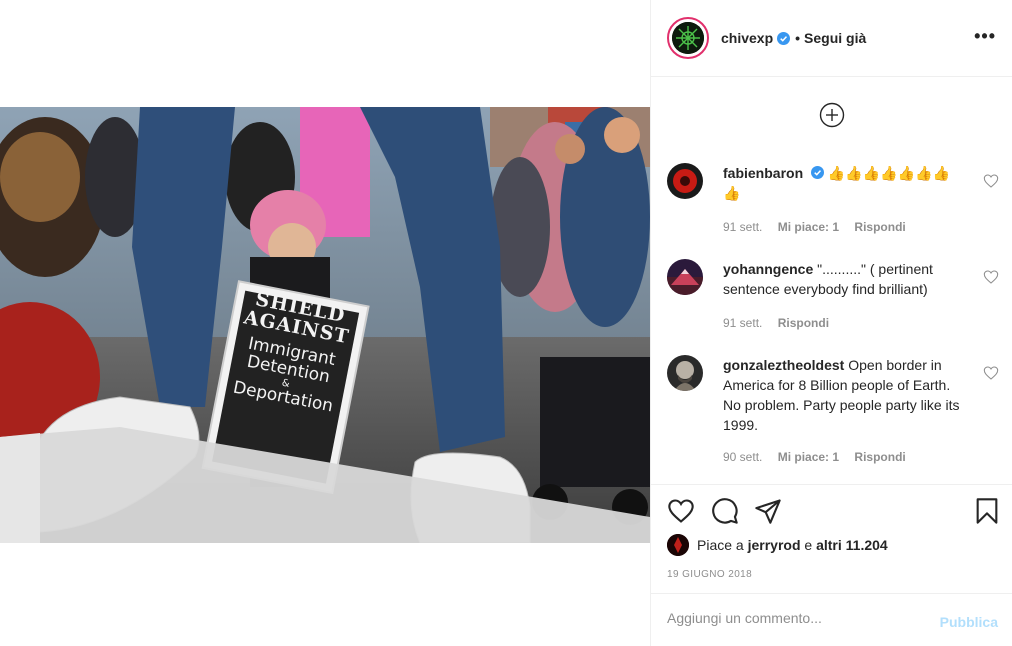  I want to click on comment-input, so click(797, 618).